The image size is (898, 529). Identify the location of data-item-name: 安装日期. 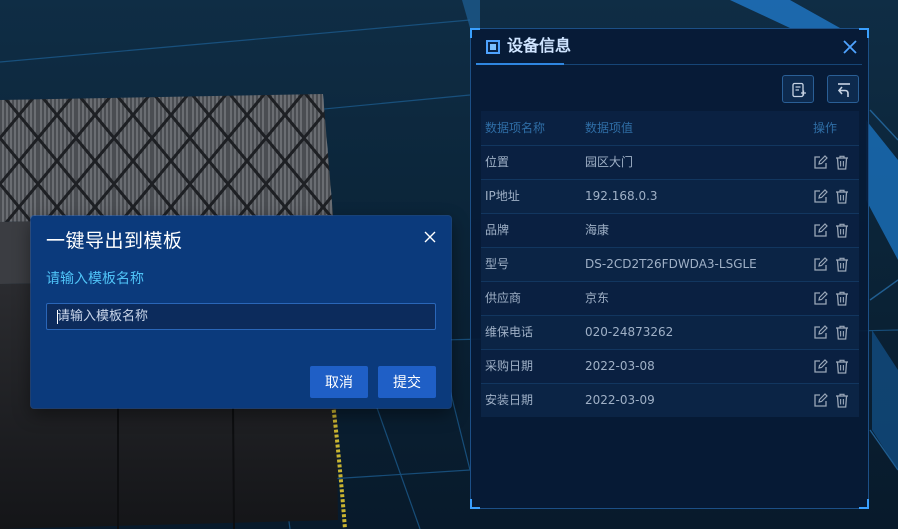
(509, 400).